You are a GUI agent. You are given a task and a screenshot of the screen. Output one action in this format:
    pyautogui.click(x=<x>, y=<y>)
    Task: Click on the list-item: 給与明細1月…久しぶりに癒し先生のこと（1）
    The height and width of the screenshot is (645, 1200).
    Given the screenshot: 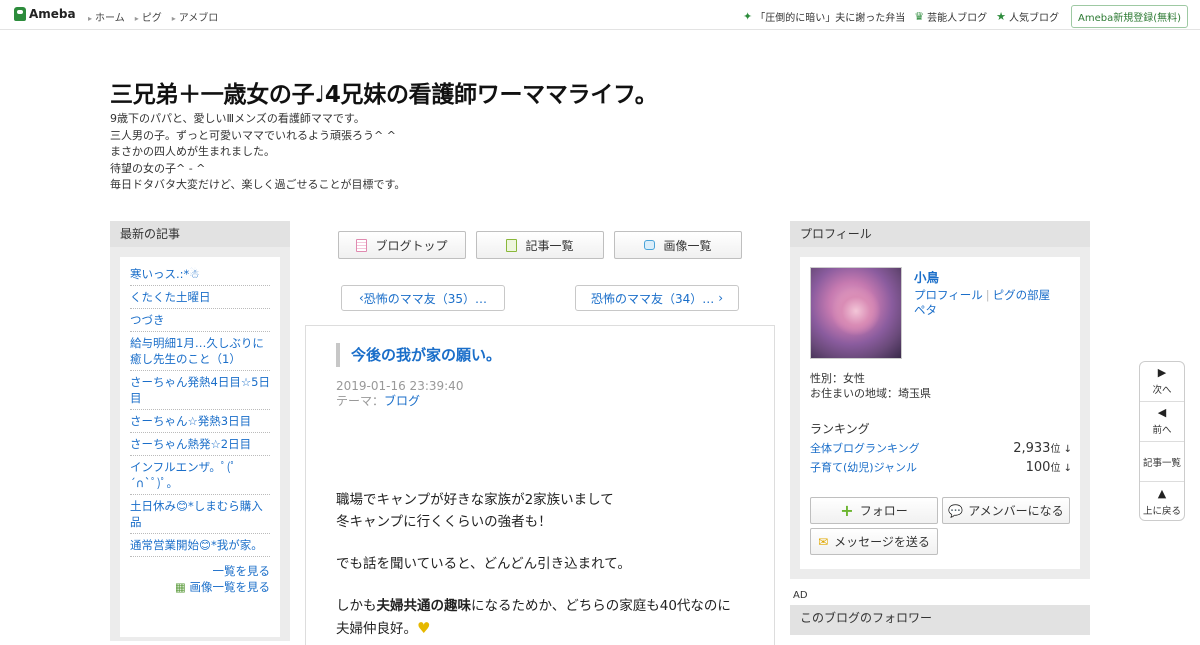 What is the action you would take?
    pyautogui.click(x=200, y=351)
    